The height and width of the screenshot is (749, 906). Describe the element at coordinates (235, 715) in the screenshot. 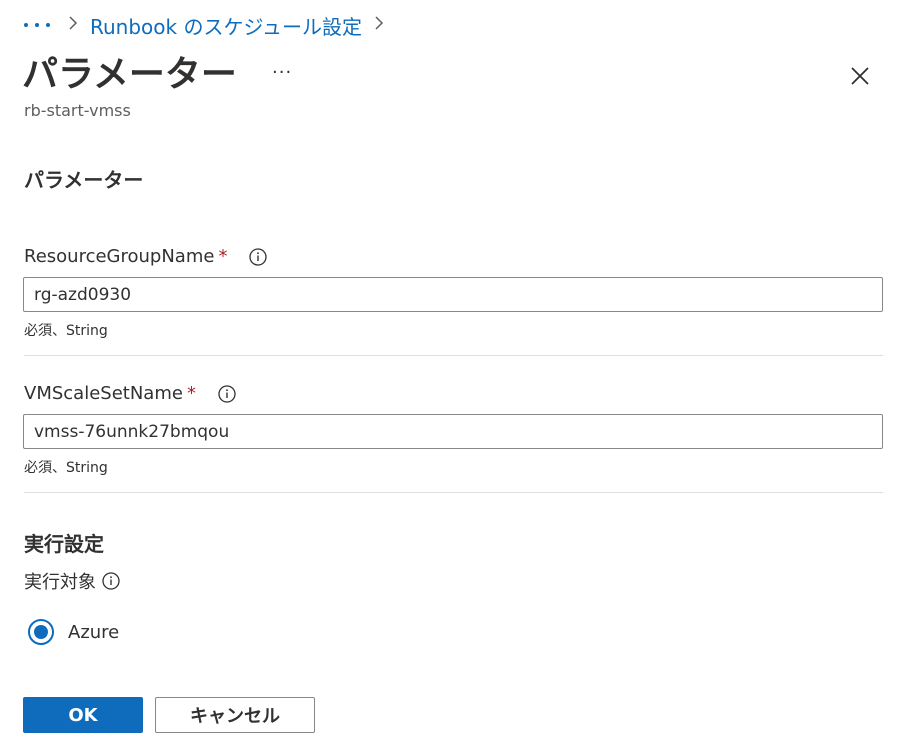

I see `cancel-button: キャンセル` at that location.